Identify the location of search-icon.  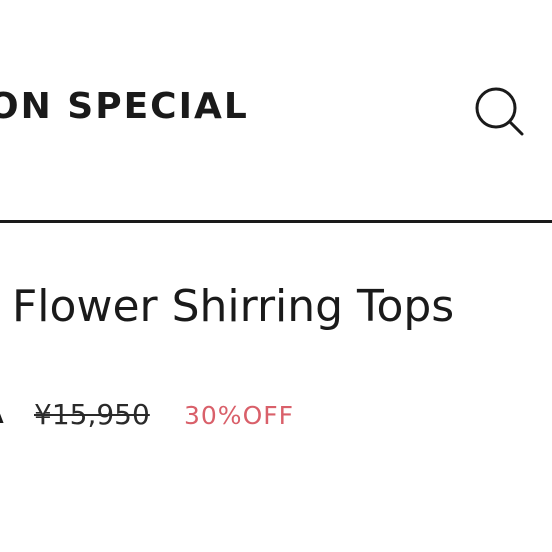
(499, 111).